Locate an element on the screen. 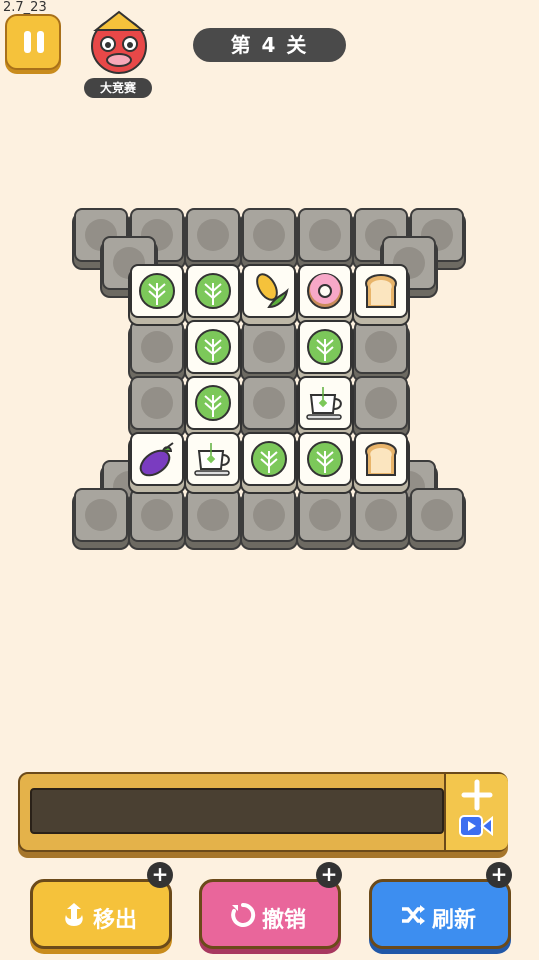  add-slot-button is located at coordinates (476, 812).